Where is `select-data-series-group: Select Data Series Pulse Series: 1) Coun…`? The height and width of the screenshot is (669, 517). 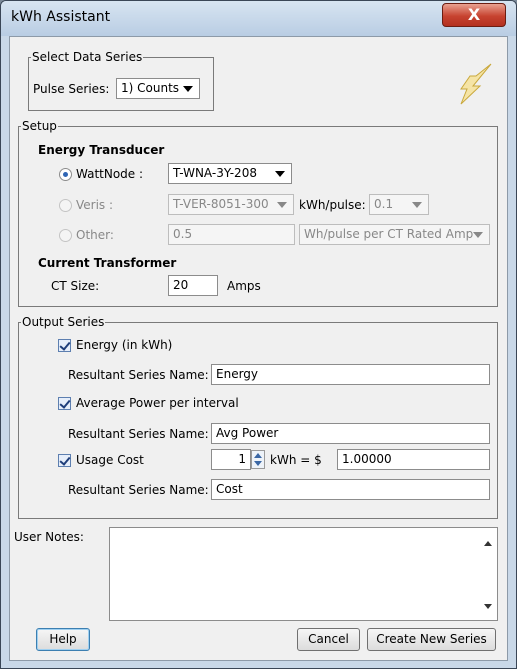
select-data-series-group: Select Data Series Pulse Series: 1) Coun… is located at coordinates (121, 80).